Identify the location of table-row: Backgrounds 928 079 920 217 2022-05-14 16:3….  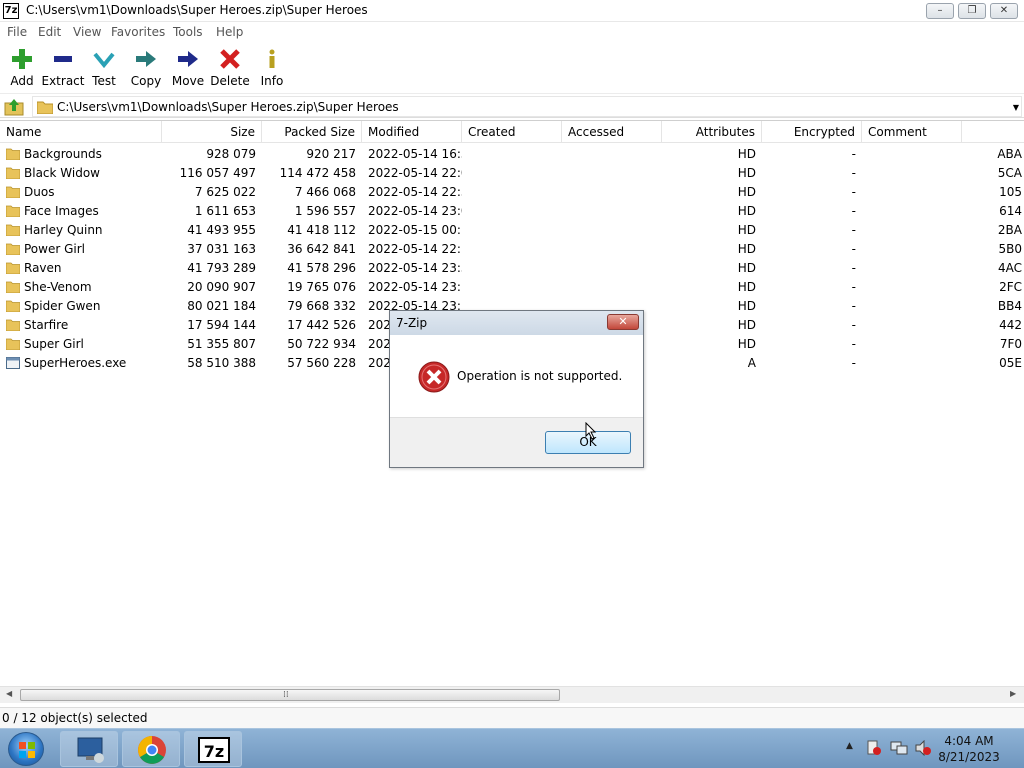
(512, 154).